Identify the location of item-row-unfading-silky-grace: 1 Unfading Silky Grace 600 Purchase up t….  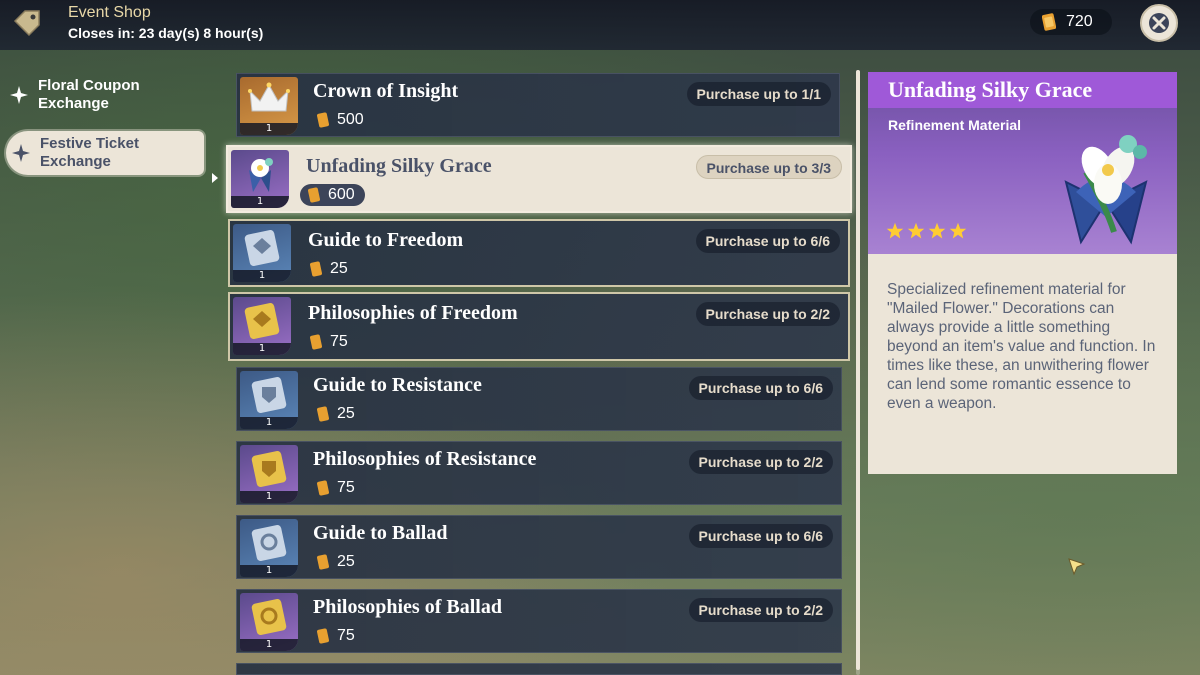
(539, 179).